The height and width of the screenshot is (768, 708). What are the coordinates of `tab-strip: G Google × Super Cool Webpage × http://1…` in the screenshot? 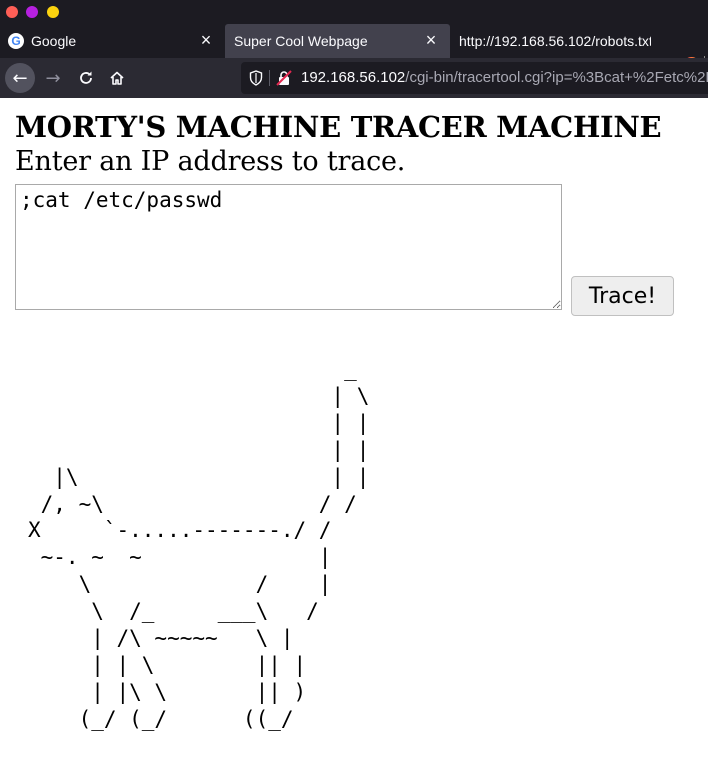 It's located at (354, 50).